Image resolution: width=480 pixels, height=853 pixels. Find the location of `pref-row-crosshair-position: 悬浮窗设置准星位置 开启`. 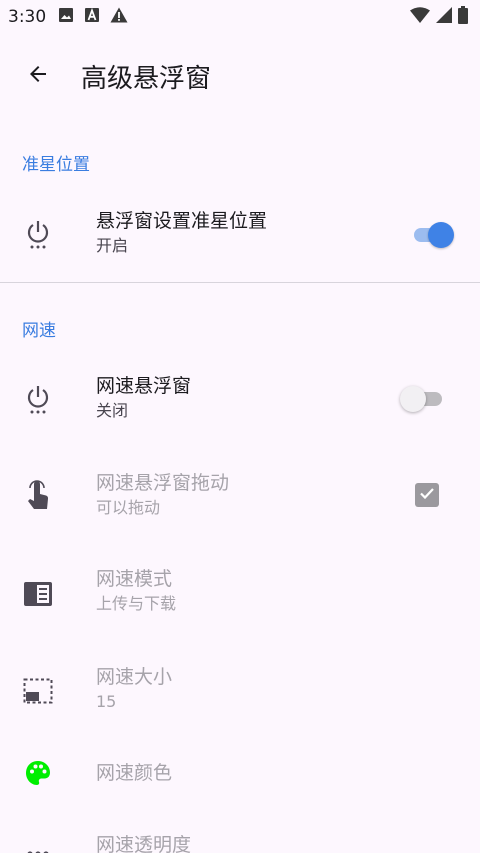

pref-row-crosshair-position: 悬浮窗设置准星位置 开启 is located at coordinates (240, 234).